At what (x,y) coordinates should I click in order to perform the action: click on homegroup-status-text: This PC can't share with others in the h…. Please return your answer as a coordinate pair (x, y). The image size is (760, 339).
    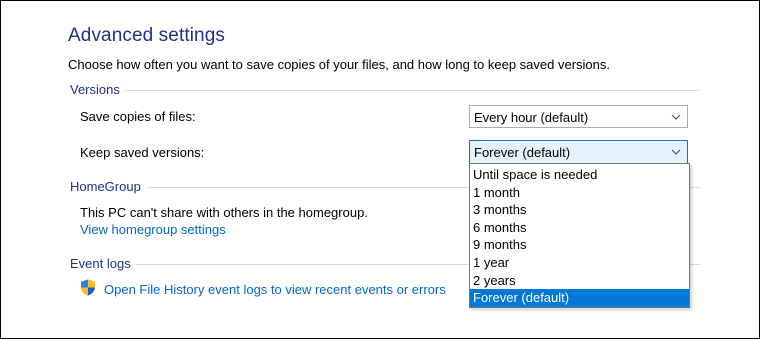
    Looking at the image, I should click on (224, 212).